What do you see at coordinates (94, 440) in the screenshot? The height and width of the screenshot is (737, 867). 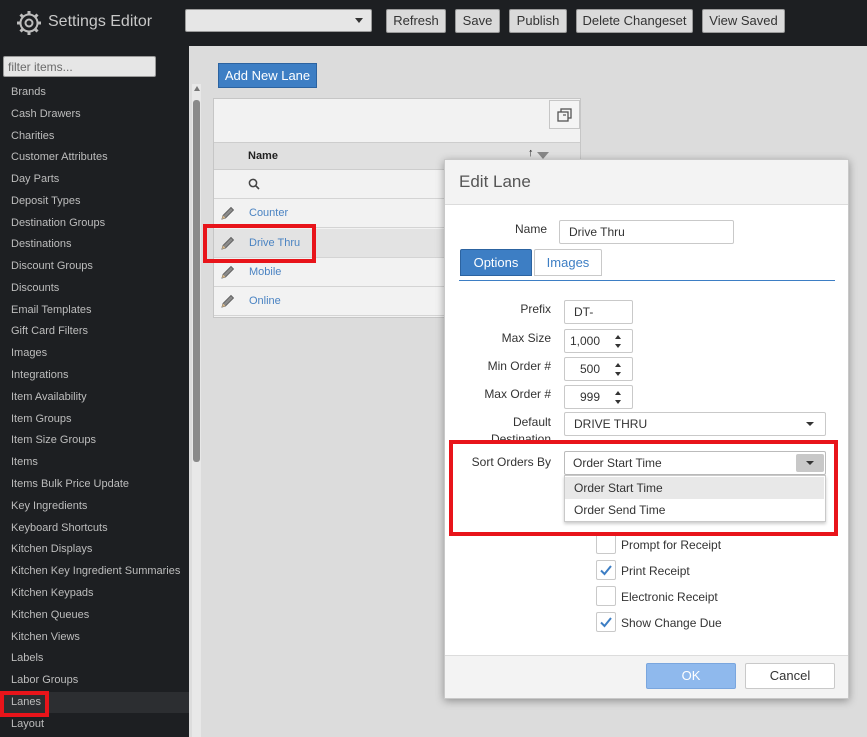 I see `sidebar-item-item-size-groups: Item Size Groups` at bounding box center [94, 440].